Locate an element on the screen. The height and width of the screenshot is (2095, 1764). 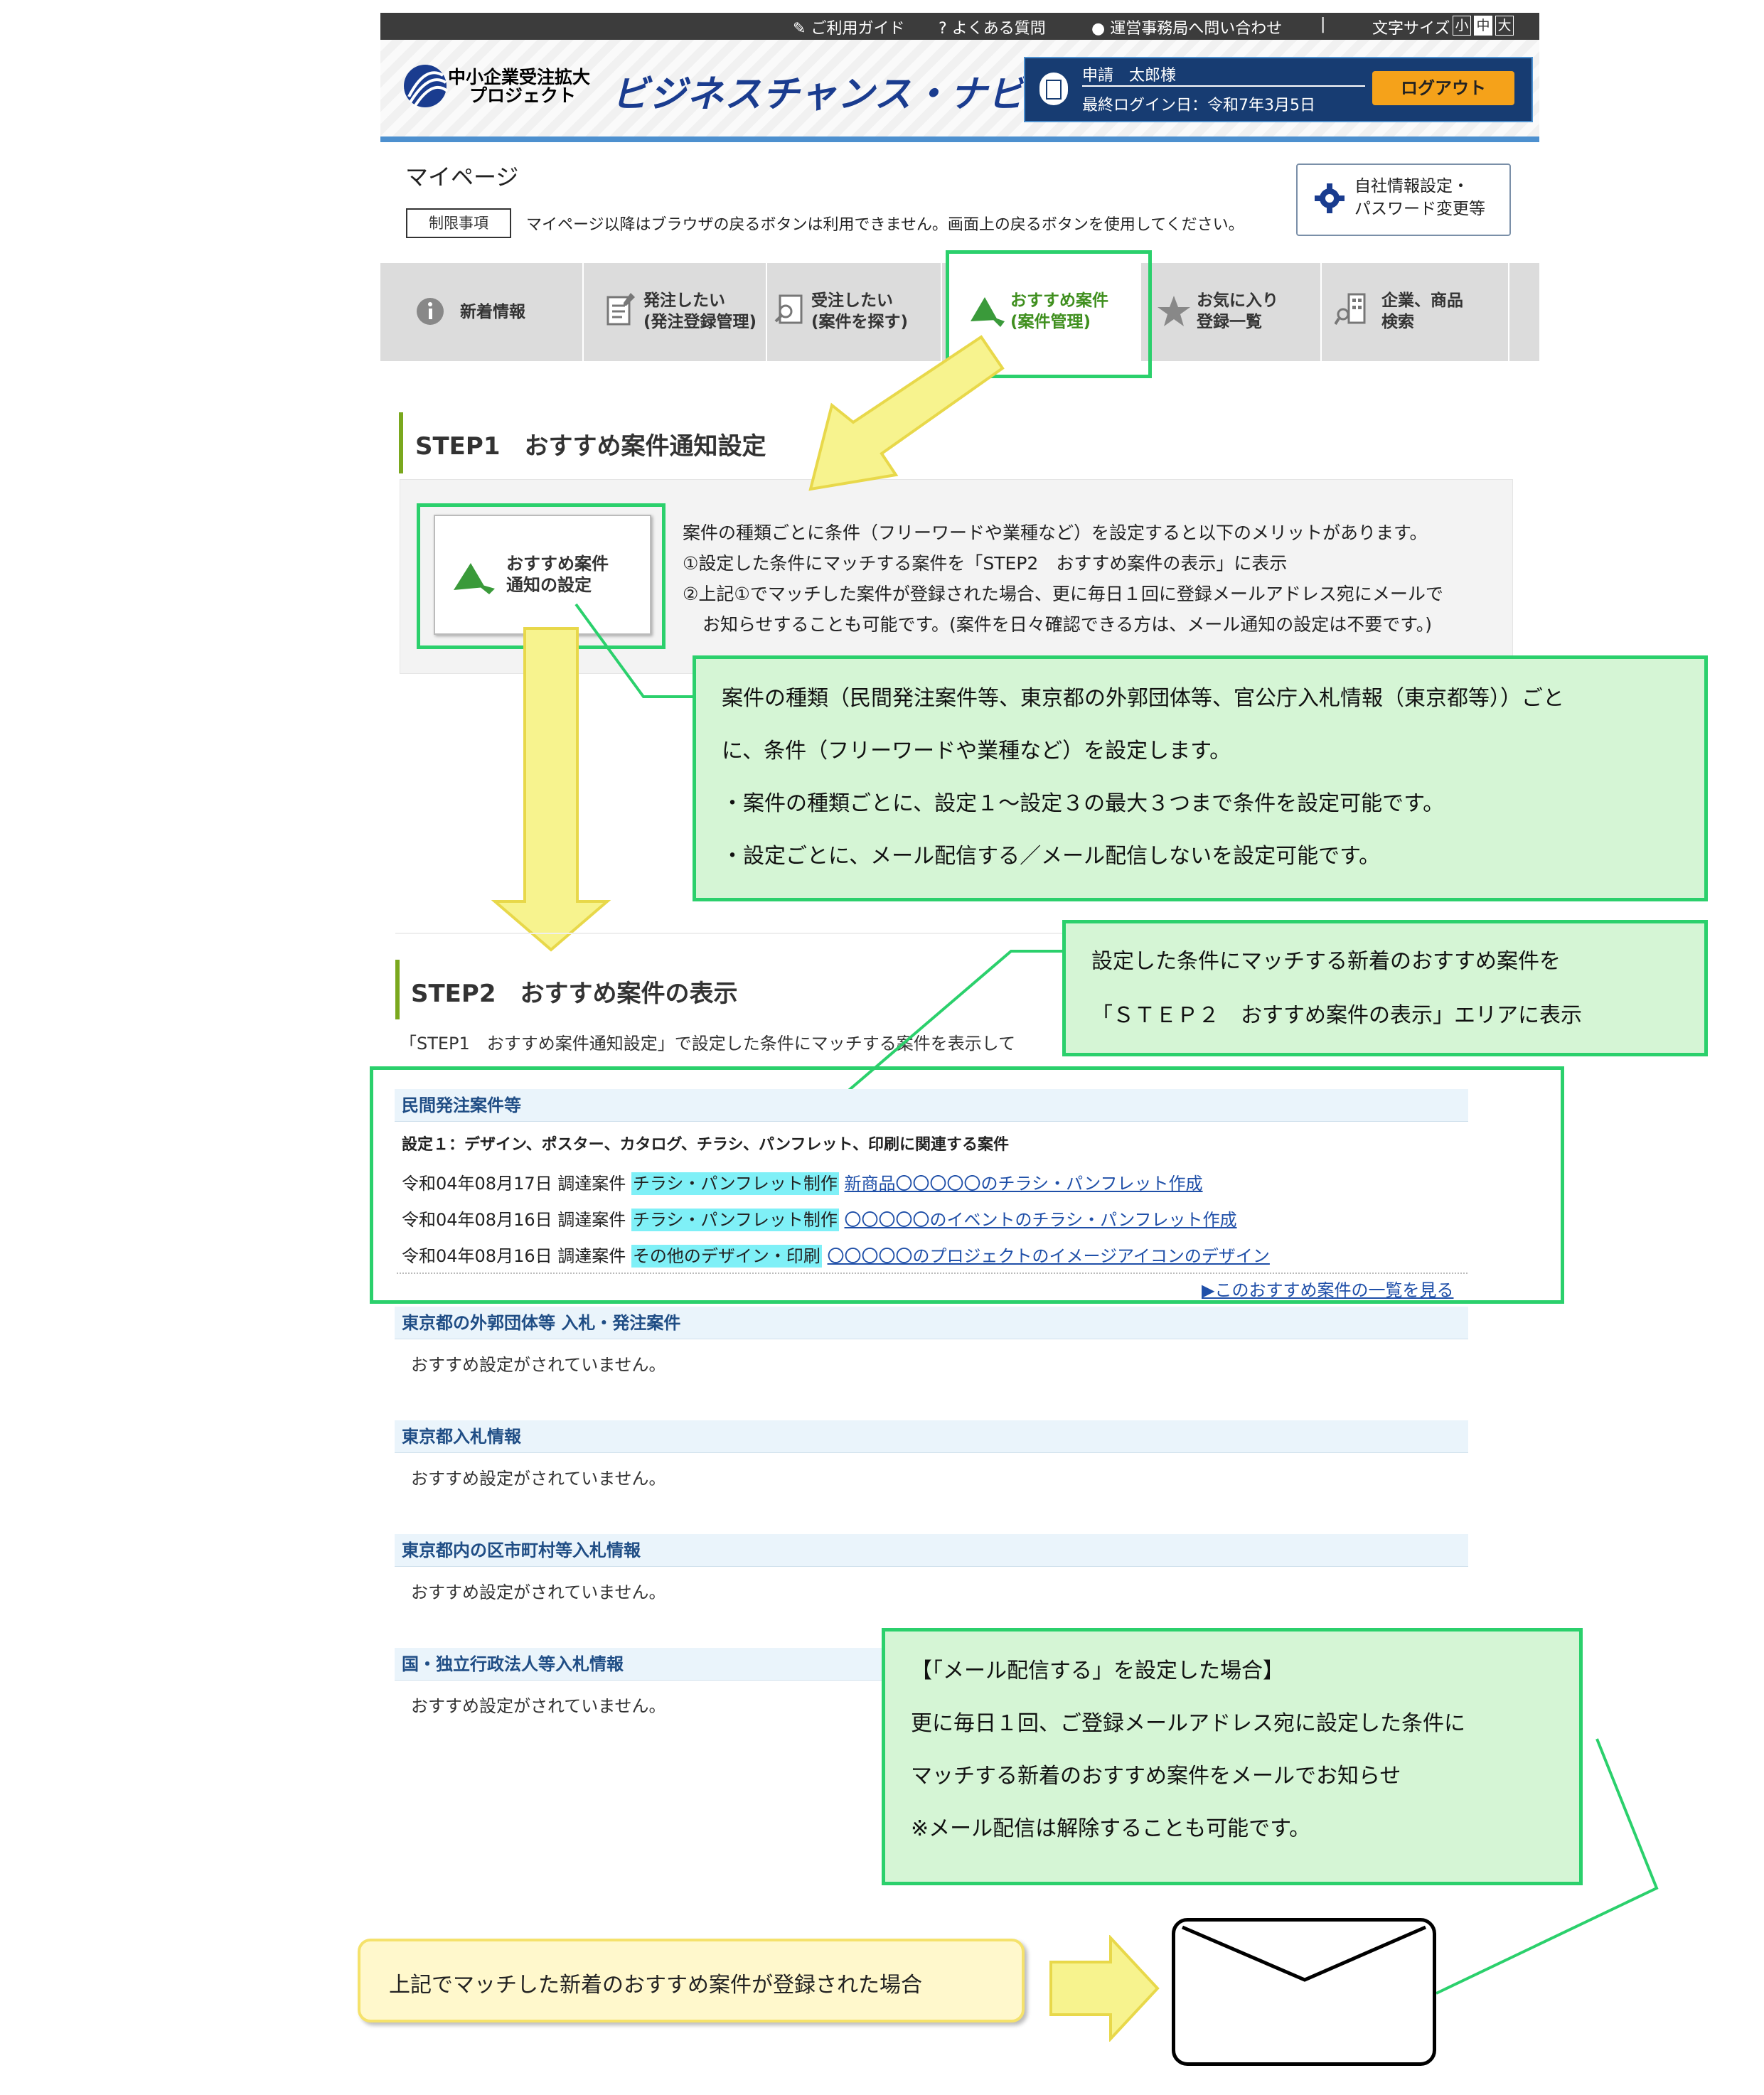
font-size-large-button: 大 is located at coordinates (1504, 26).